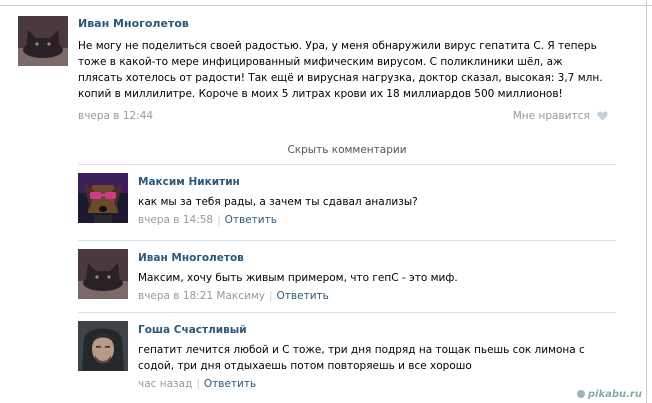 This screenshot has height=403, width=652. Describe the element at coordinates (376, 258) in the screenshot. I see `comment-author-name: Иван Многолетов` at that location.